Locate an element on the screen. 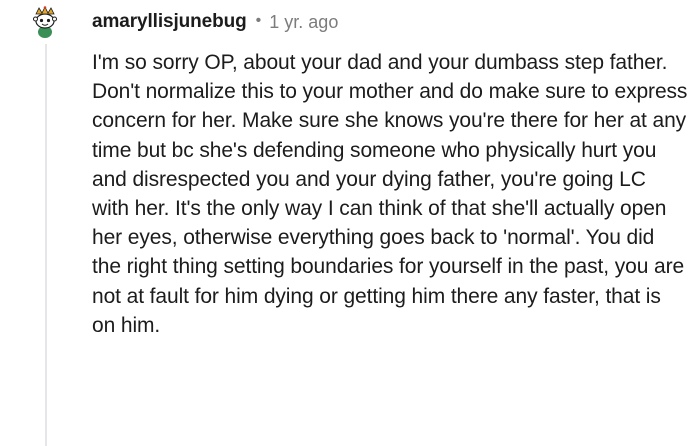 This screenshot has height=446, width=700. snoo-avatar-icon is located at coordinates (45, 22).